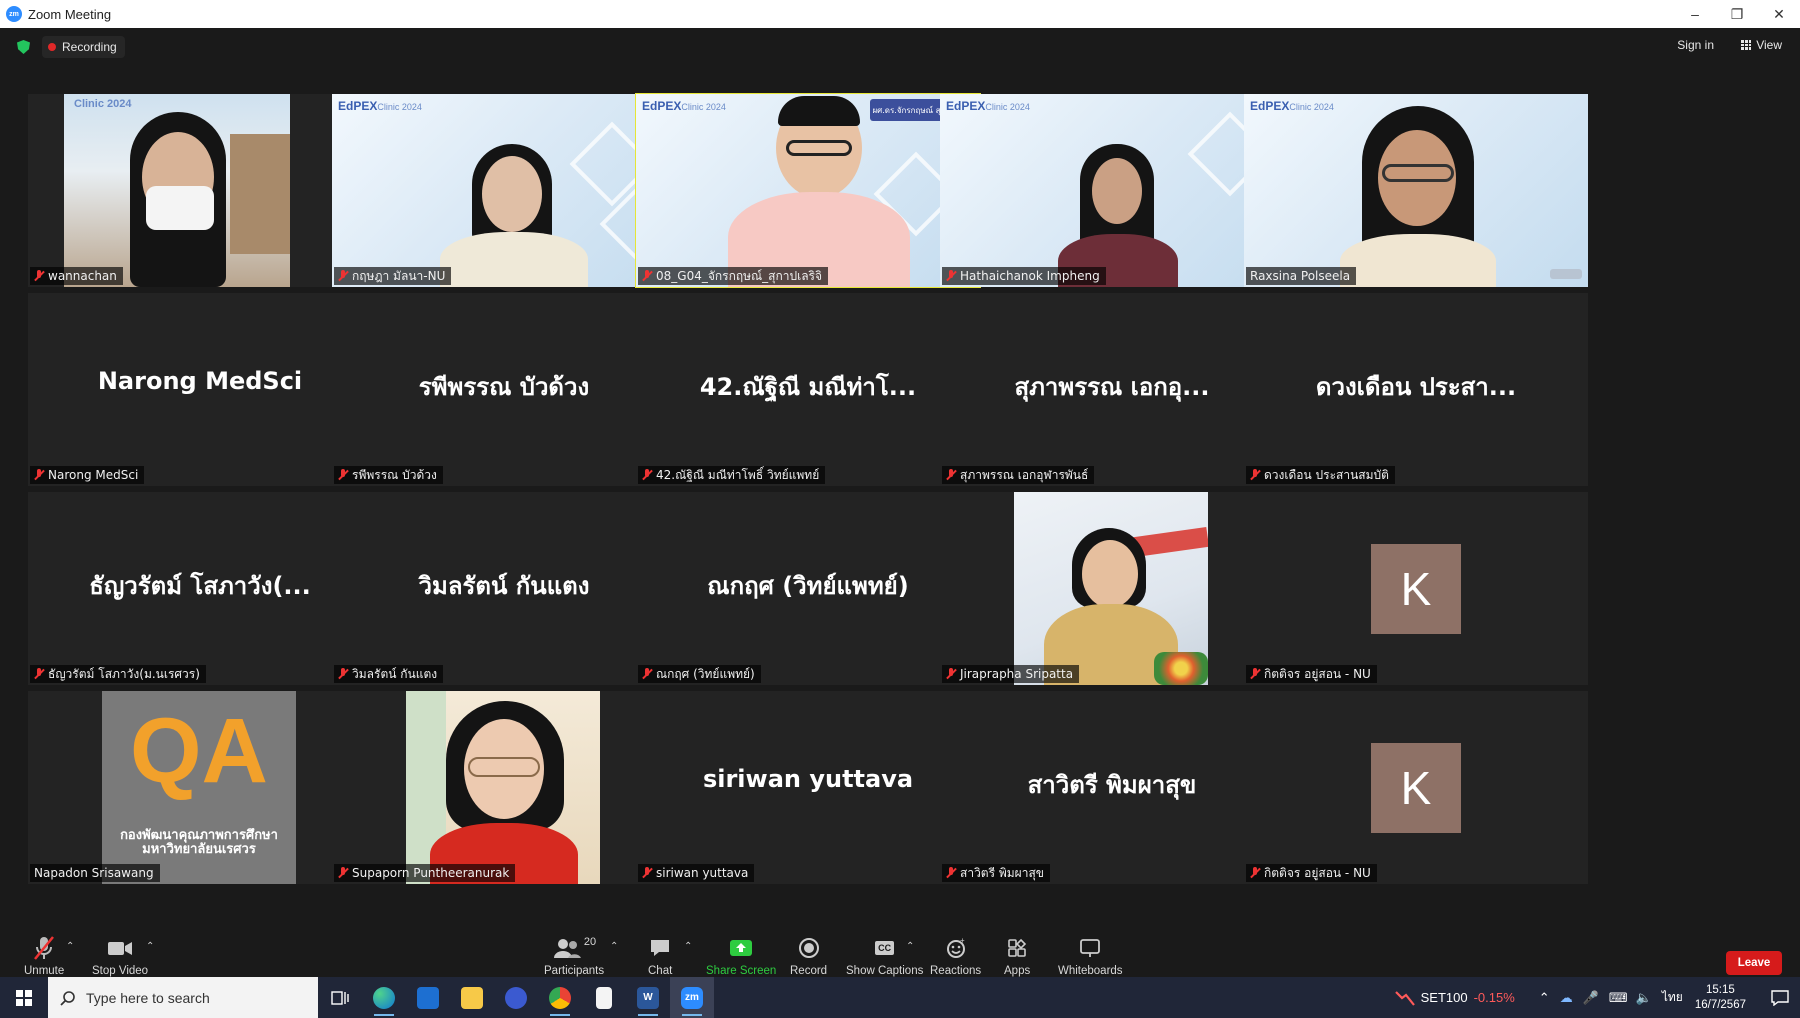 The image size is (1800, 1018). I want to click on chrome-taskbar-button, so click(560, 997).